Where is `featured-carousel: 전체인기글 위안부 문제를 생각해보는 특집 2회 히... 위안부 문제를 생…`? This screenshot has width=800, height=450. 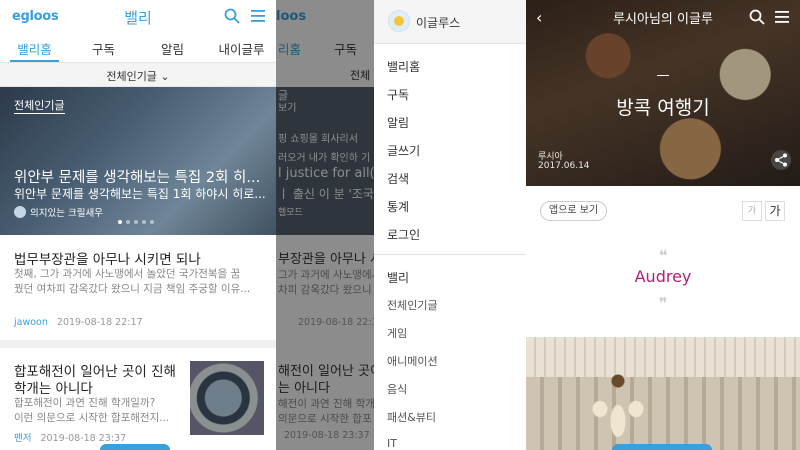 featured-carousel: 전체인기글 위안부 문제를 생각해보는 특집 2회 히... 위안부 문제를 생… is located at coordinates (138, 161).